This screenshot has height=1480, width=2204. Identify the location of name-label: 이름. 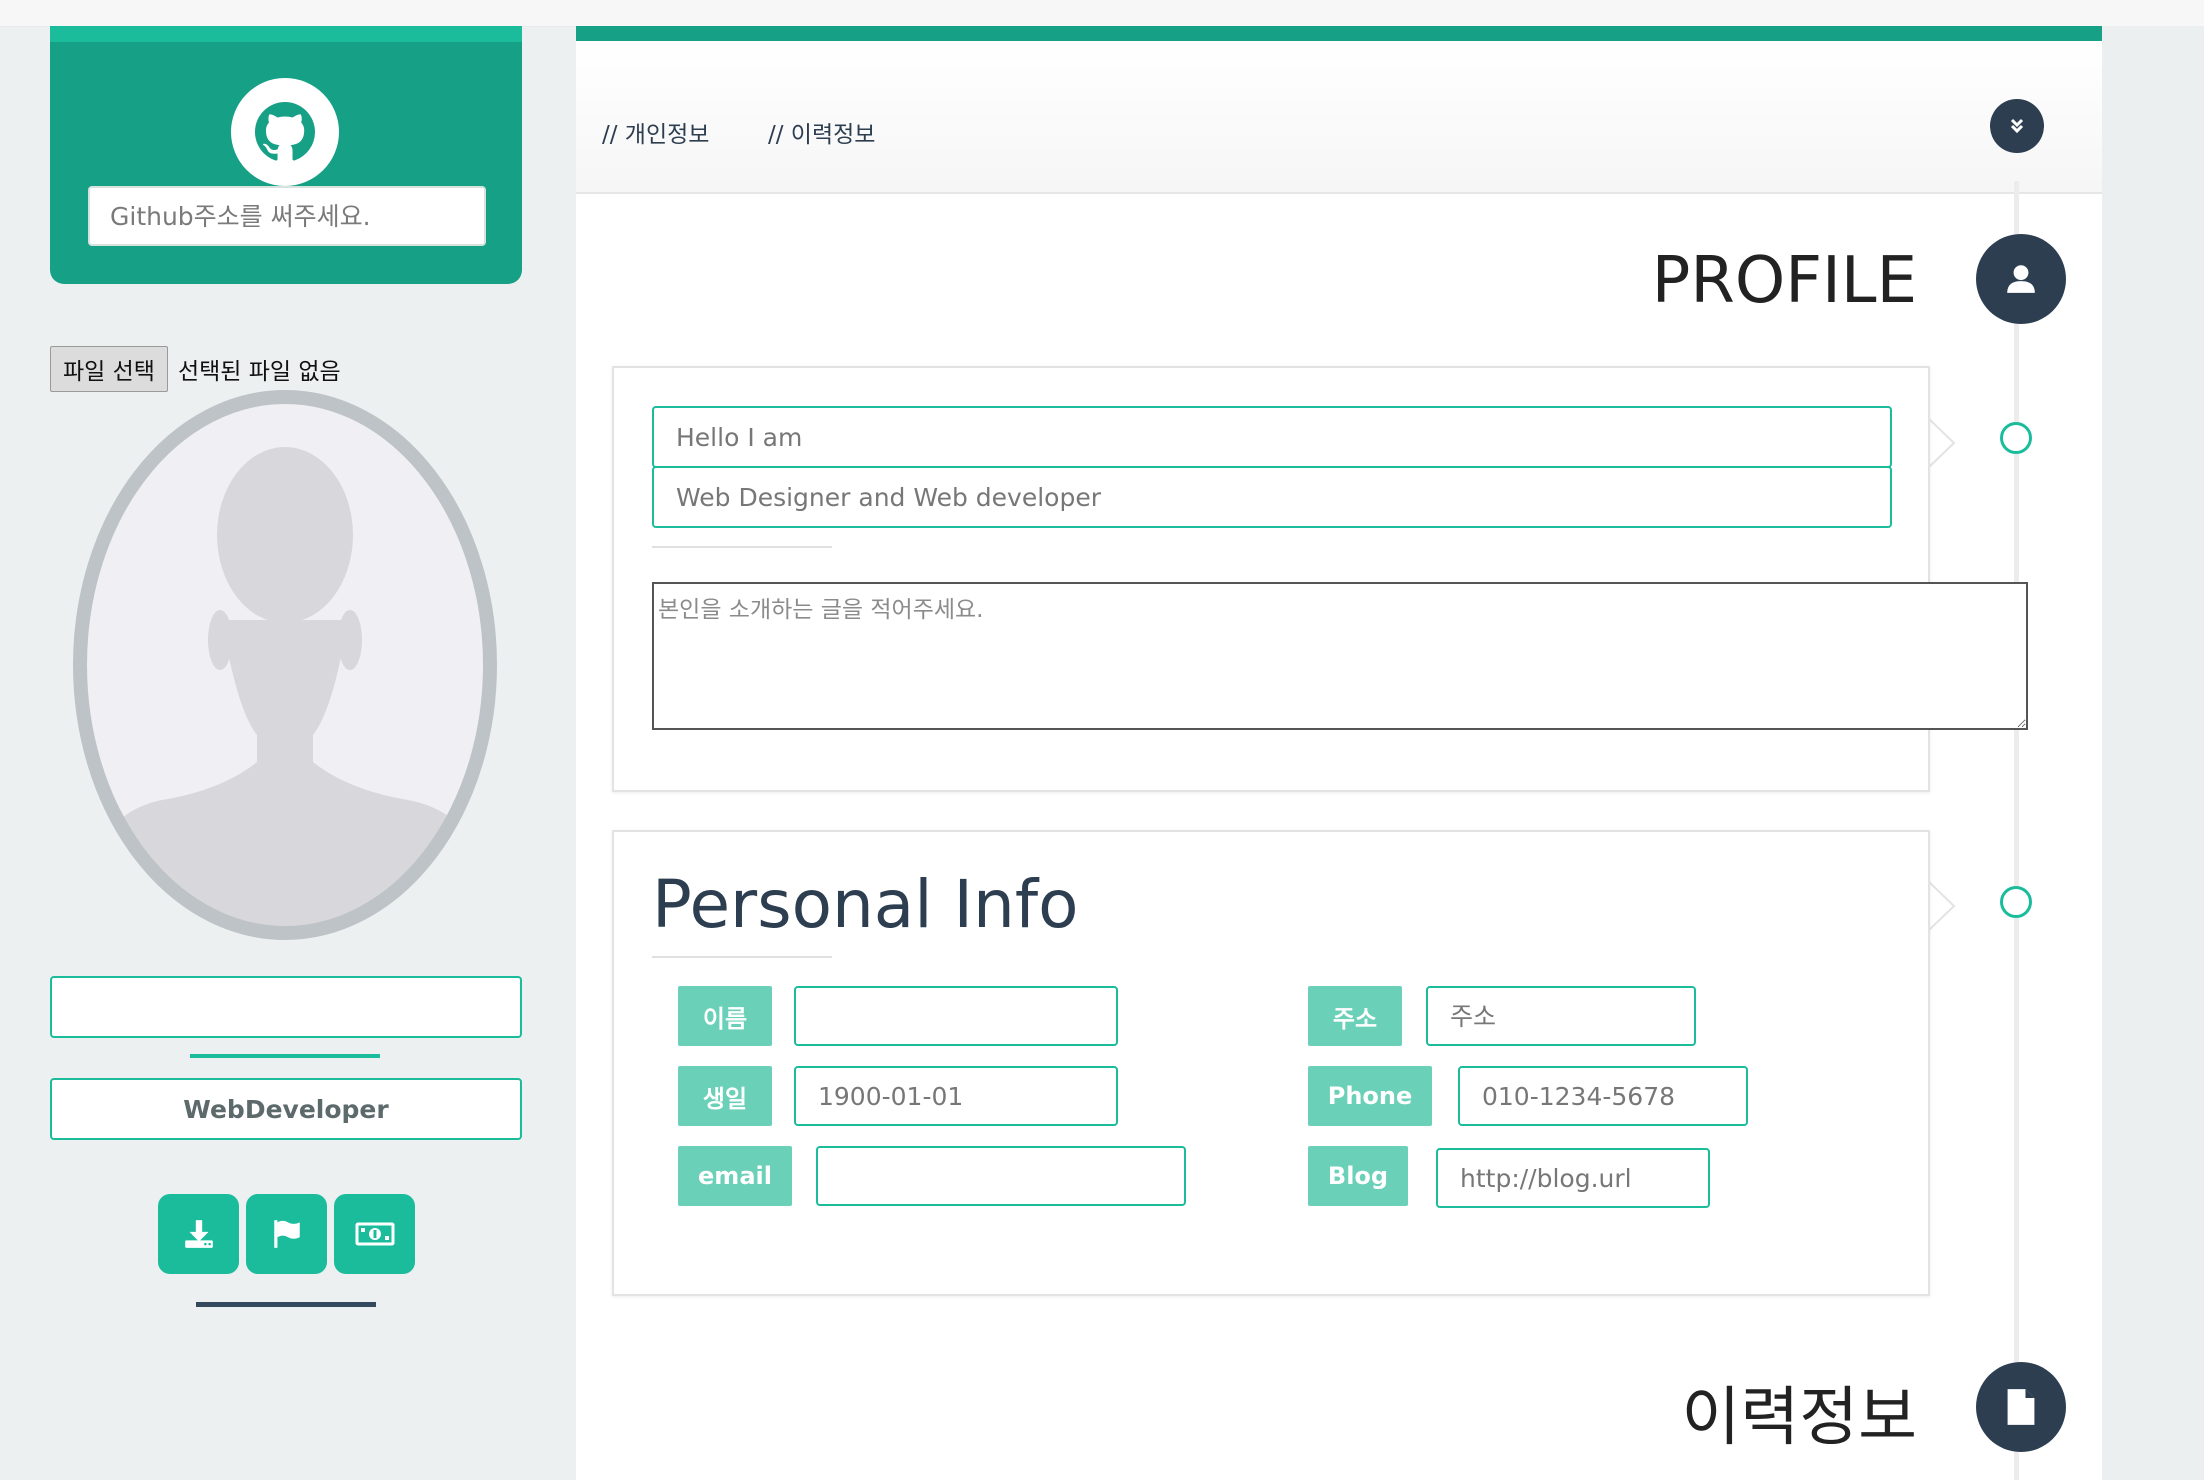
(725, 1016).